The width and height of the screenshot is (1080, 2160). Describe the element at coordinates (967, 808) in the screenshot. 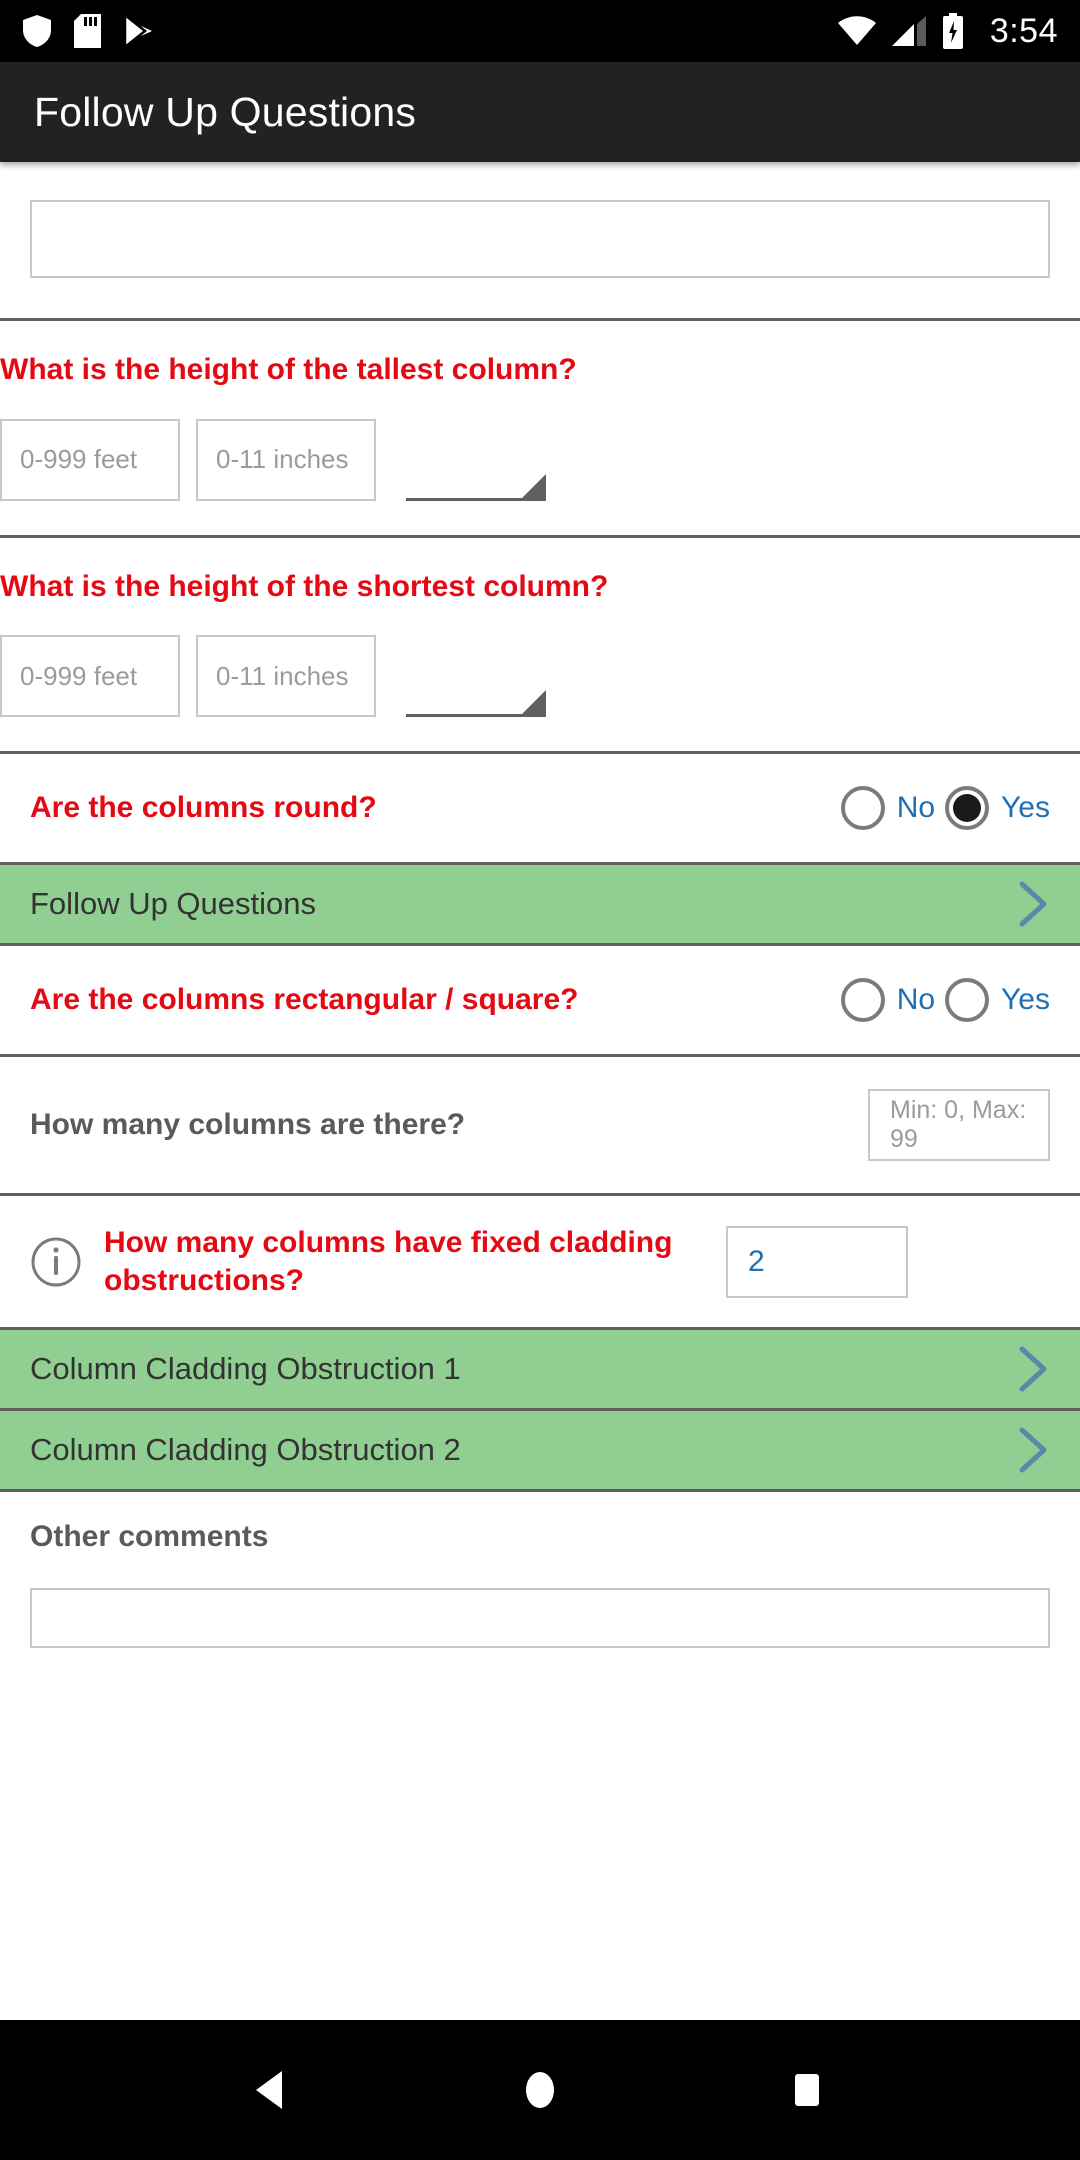

I see `columns-round-yes-radio` at that location.